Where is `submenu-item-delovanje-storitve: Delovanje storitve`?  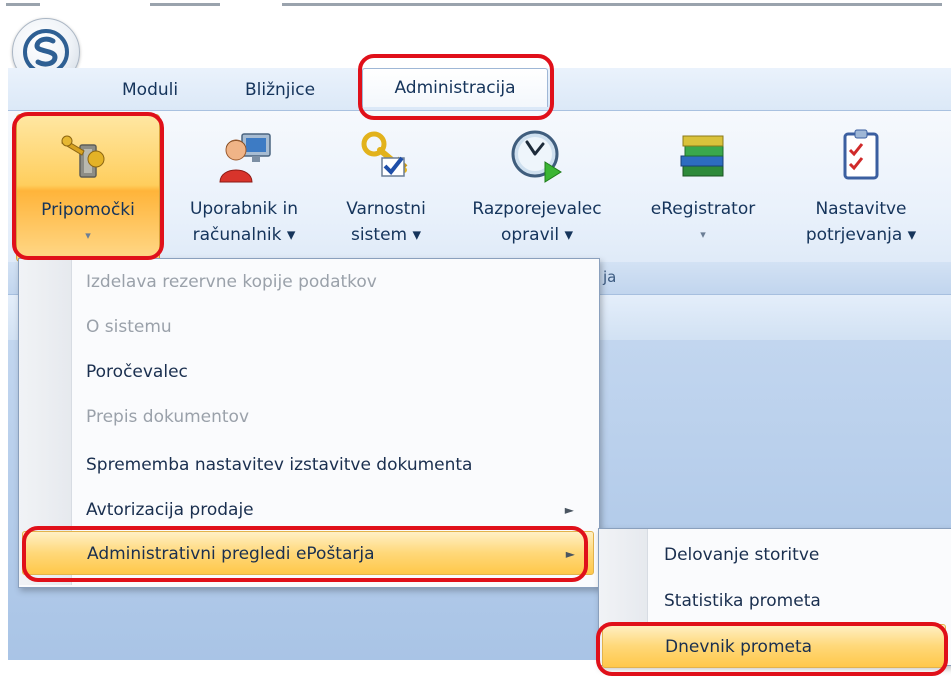 submenu-item-delovanje-storitve: Delovanje storitve is located at coordinates (798, 555).